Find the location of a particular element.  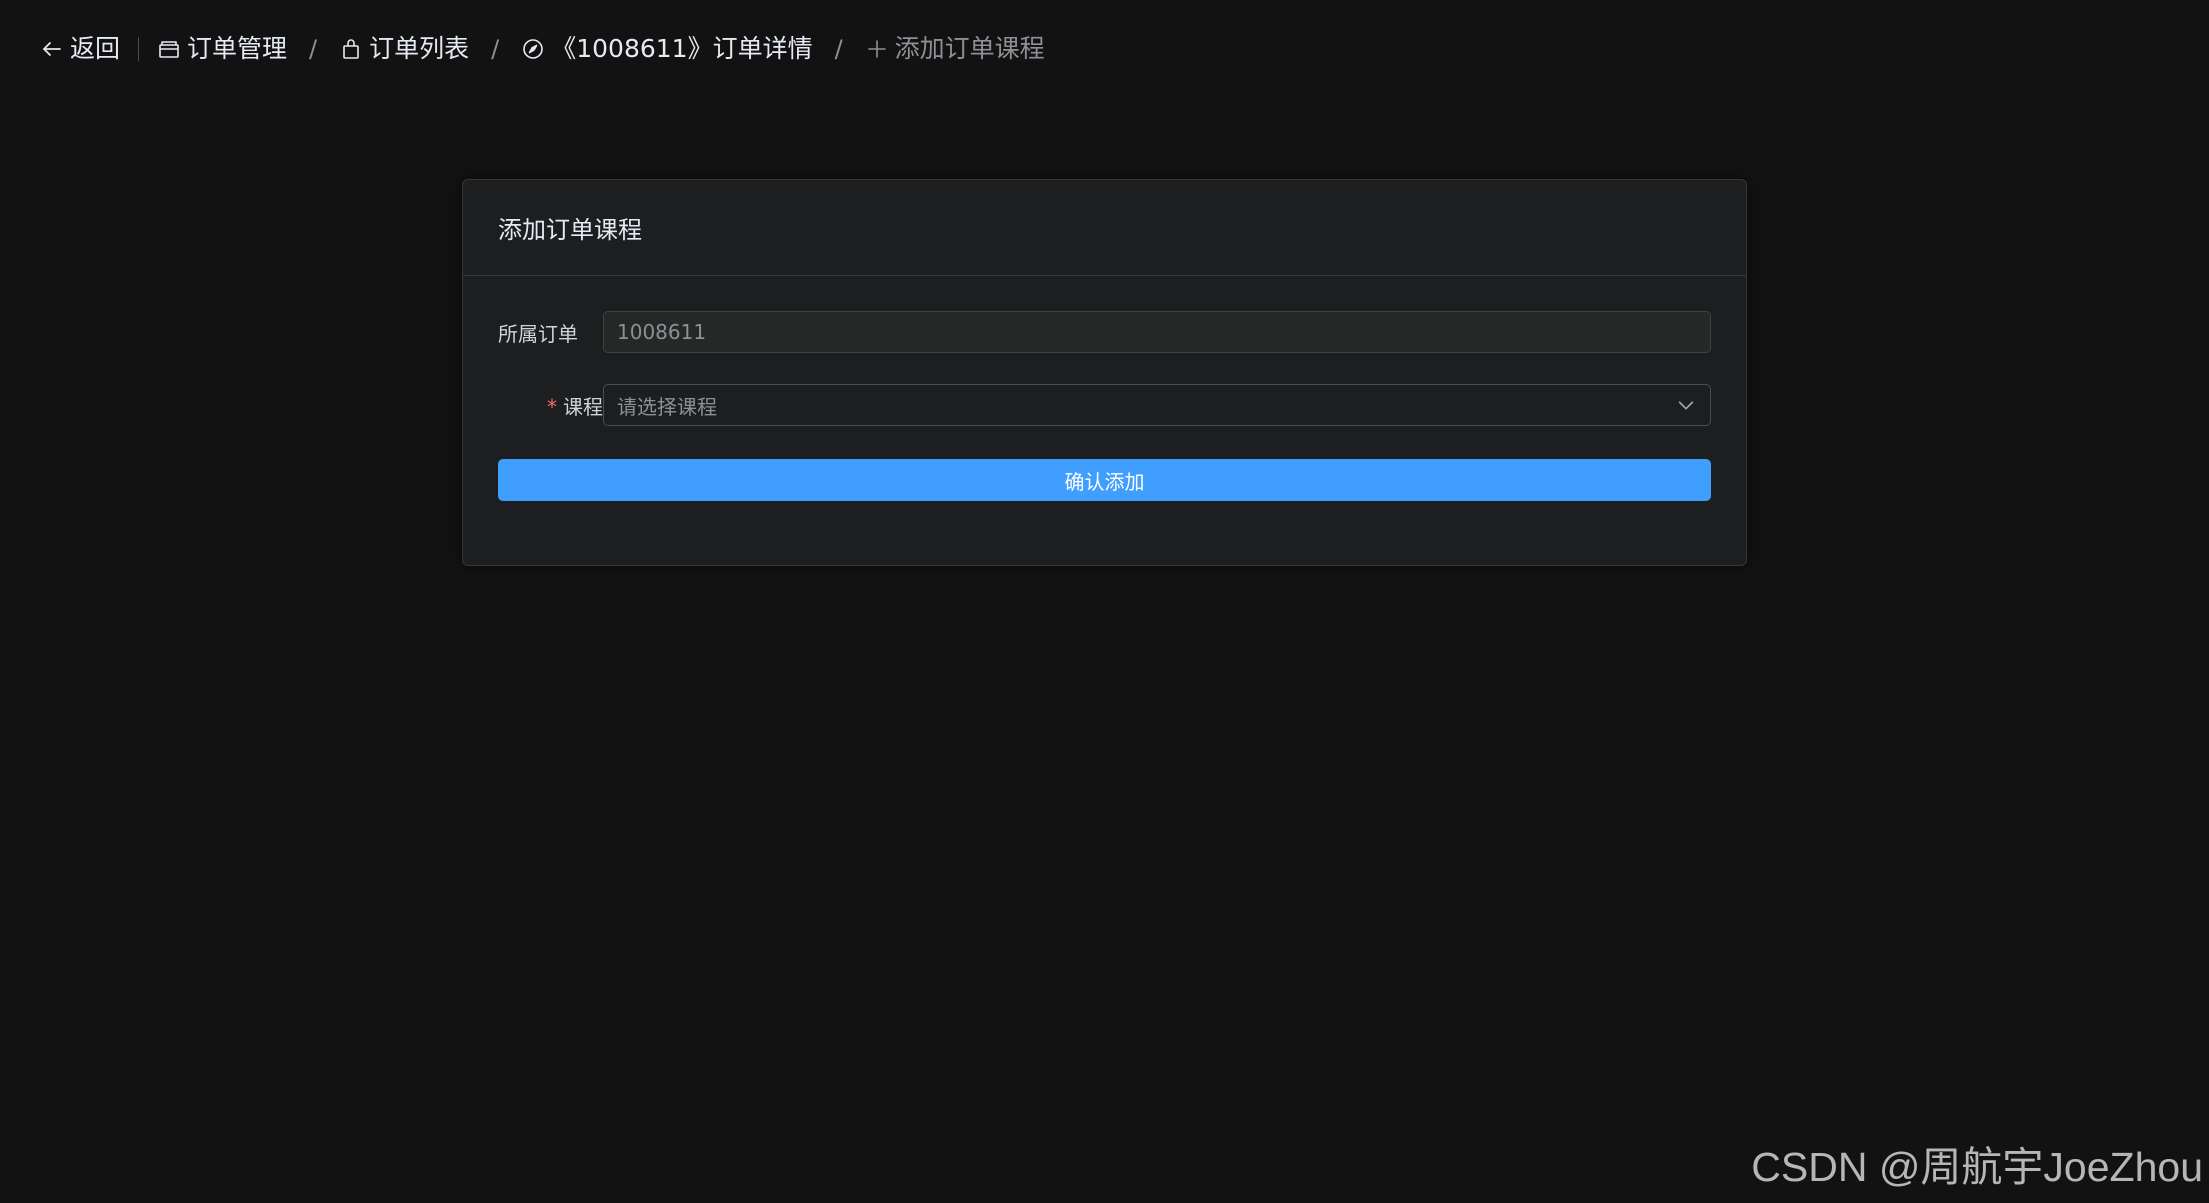

compass-icon is located at coordinates (533, 49).